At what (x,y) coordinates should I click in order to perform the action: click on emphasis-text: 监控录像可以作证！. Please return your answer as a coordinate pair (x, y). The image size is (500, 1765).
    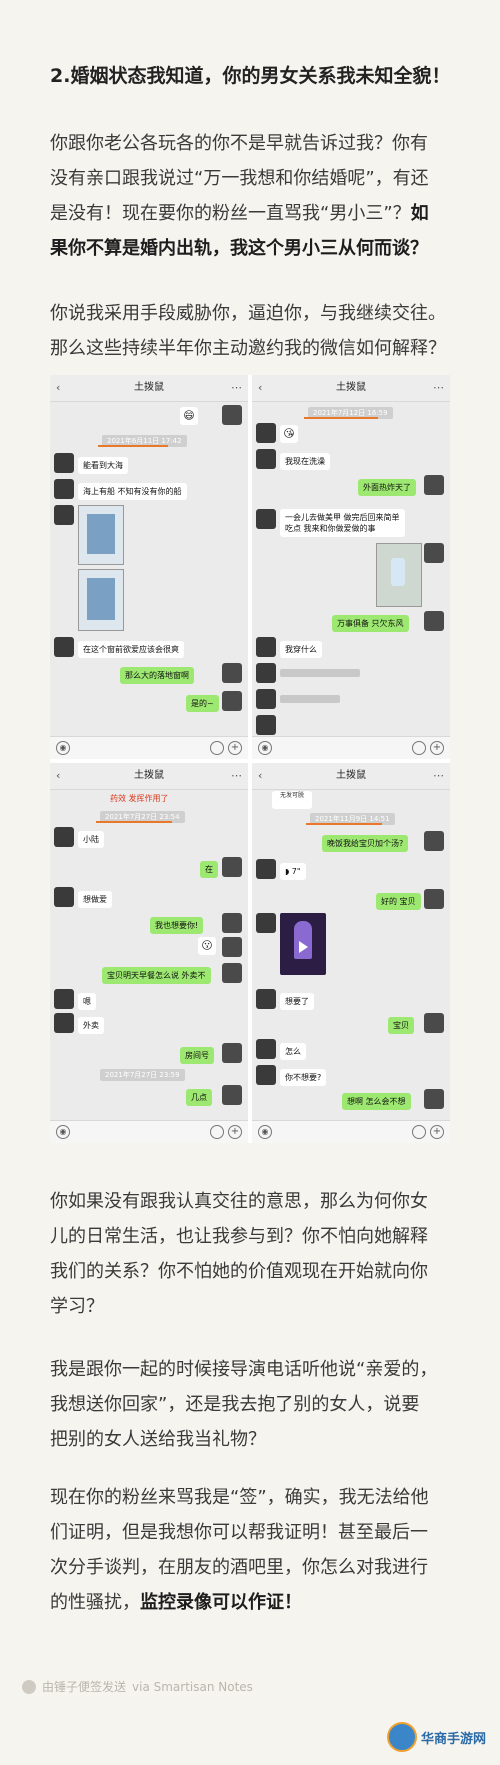
    Looking at the image, I should click on (221, 1602).